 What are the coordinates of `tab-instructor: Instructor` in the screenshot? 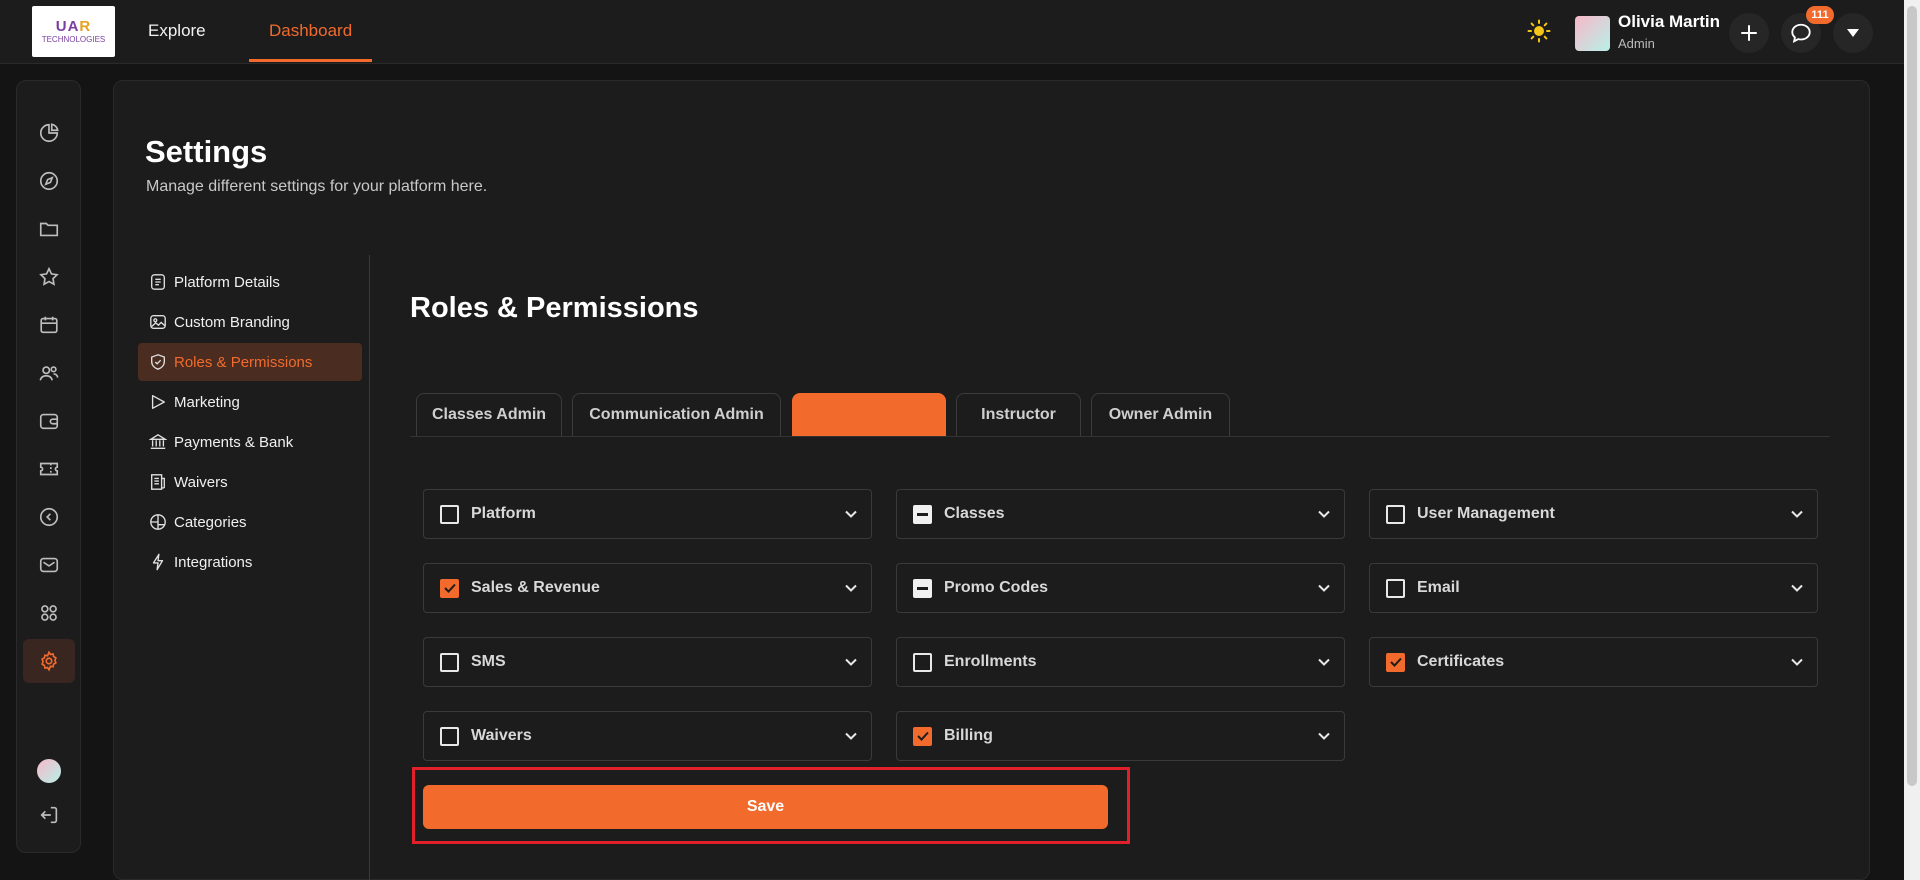 It's located at (1018, 414).